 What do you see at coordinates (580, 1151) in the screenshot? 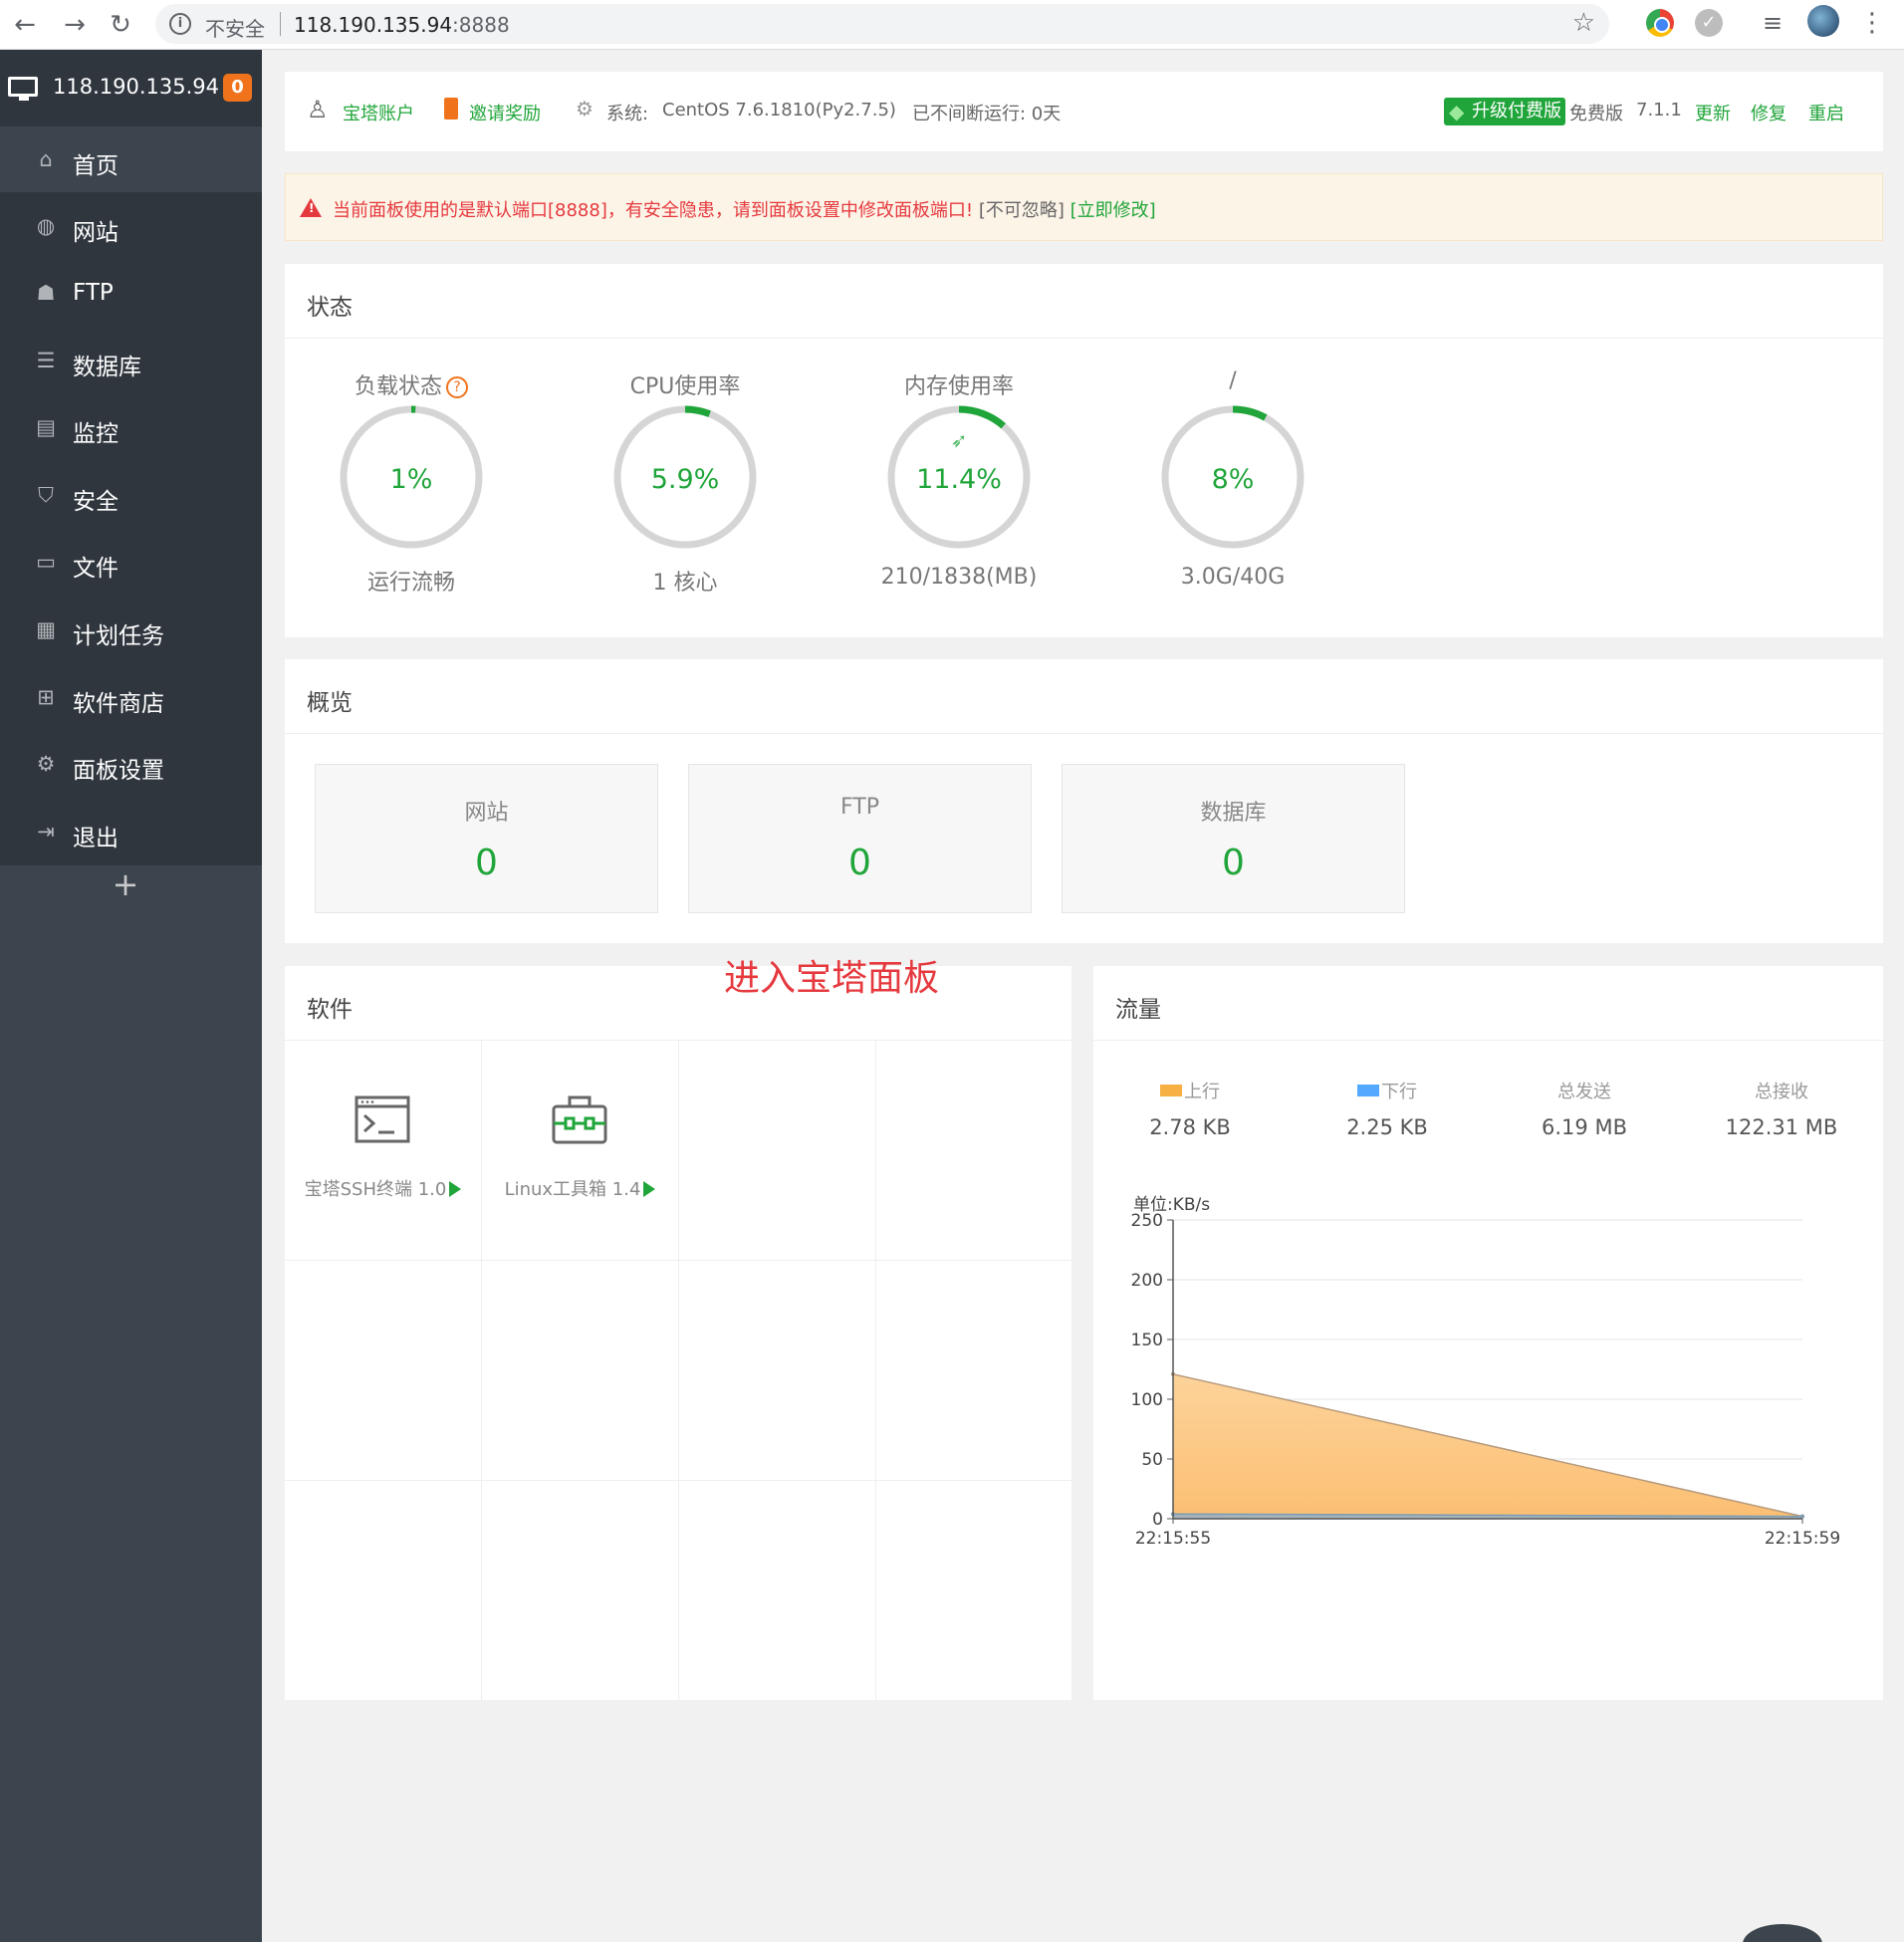
I see `software-item-toolbox: Linux工具箱 1.4` at bounding box center [580, 1151].